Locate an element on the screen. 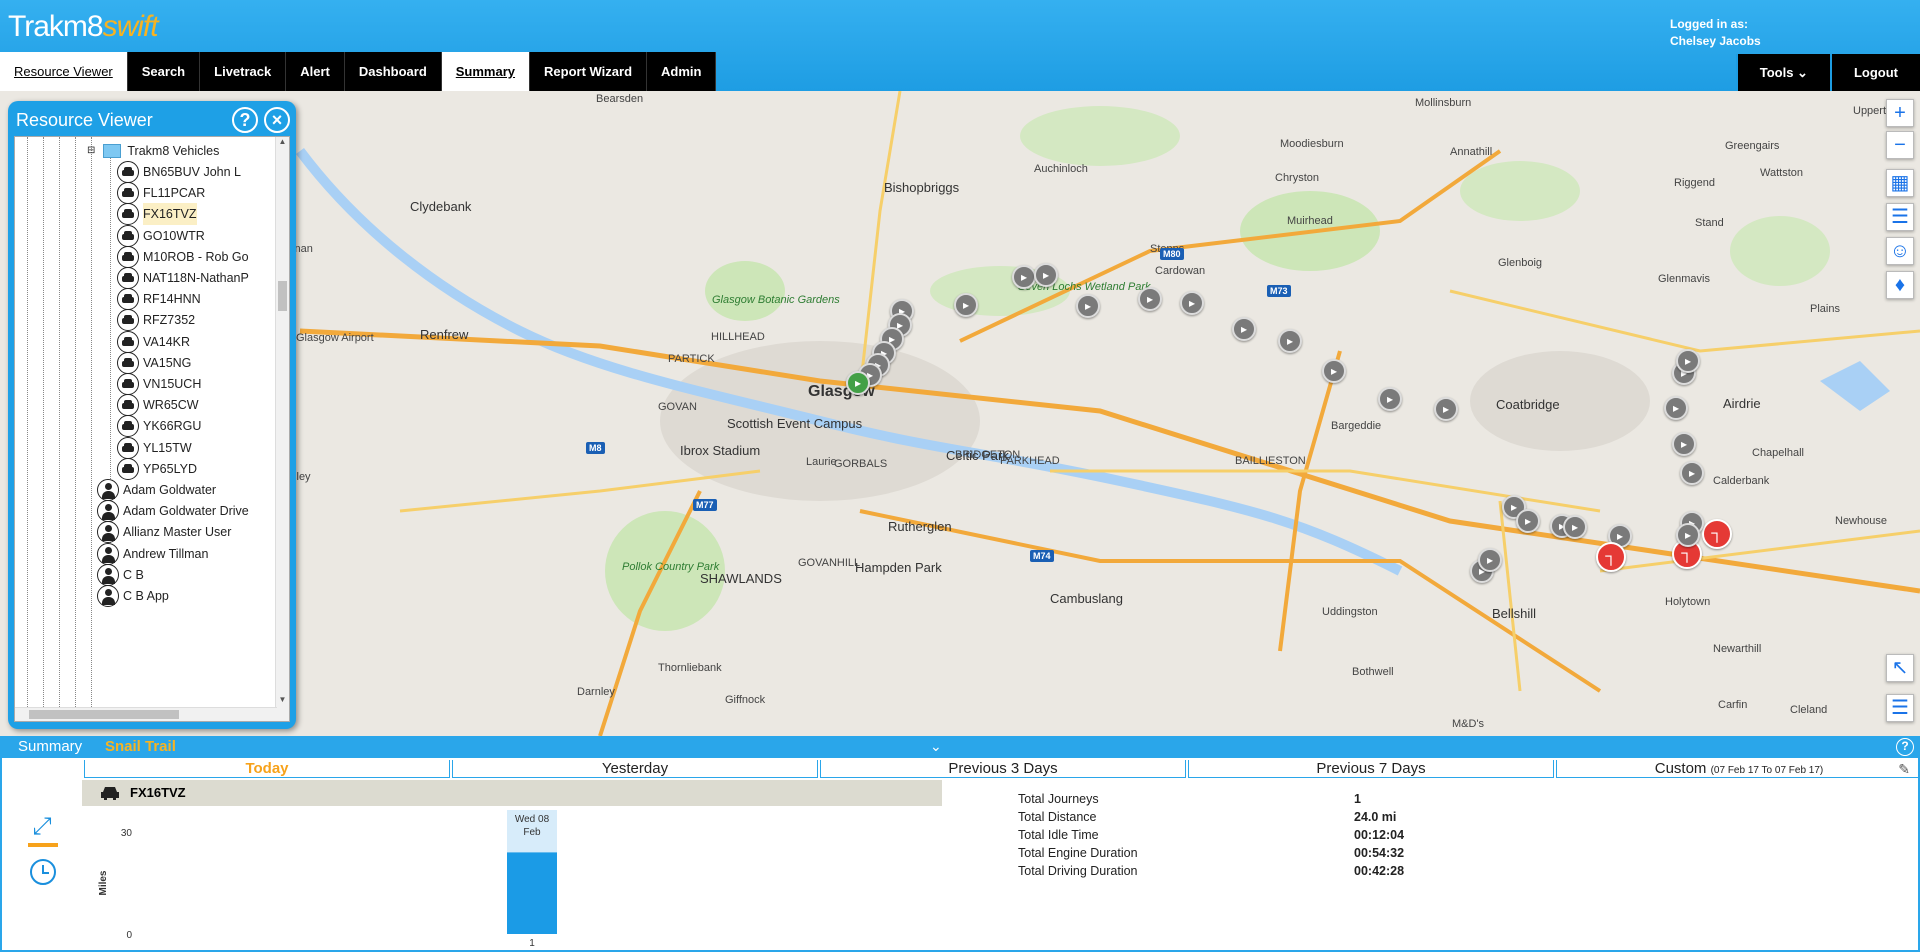  tree-vehicle-item: NAT118N-NathanP is located at coordinates (183, 278).